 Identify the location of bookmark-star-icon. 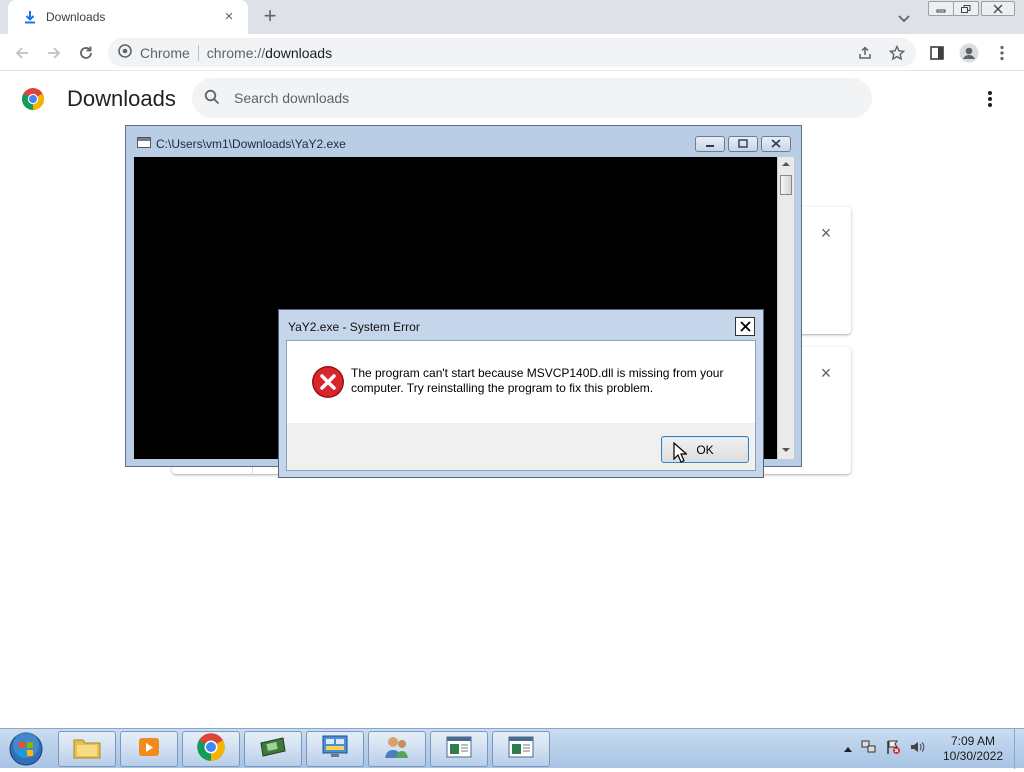
(897, 53).